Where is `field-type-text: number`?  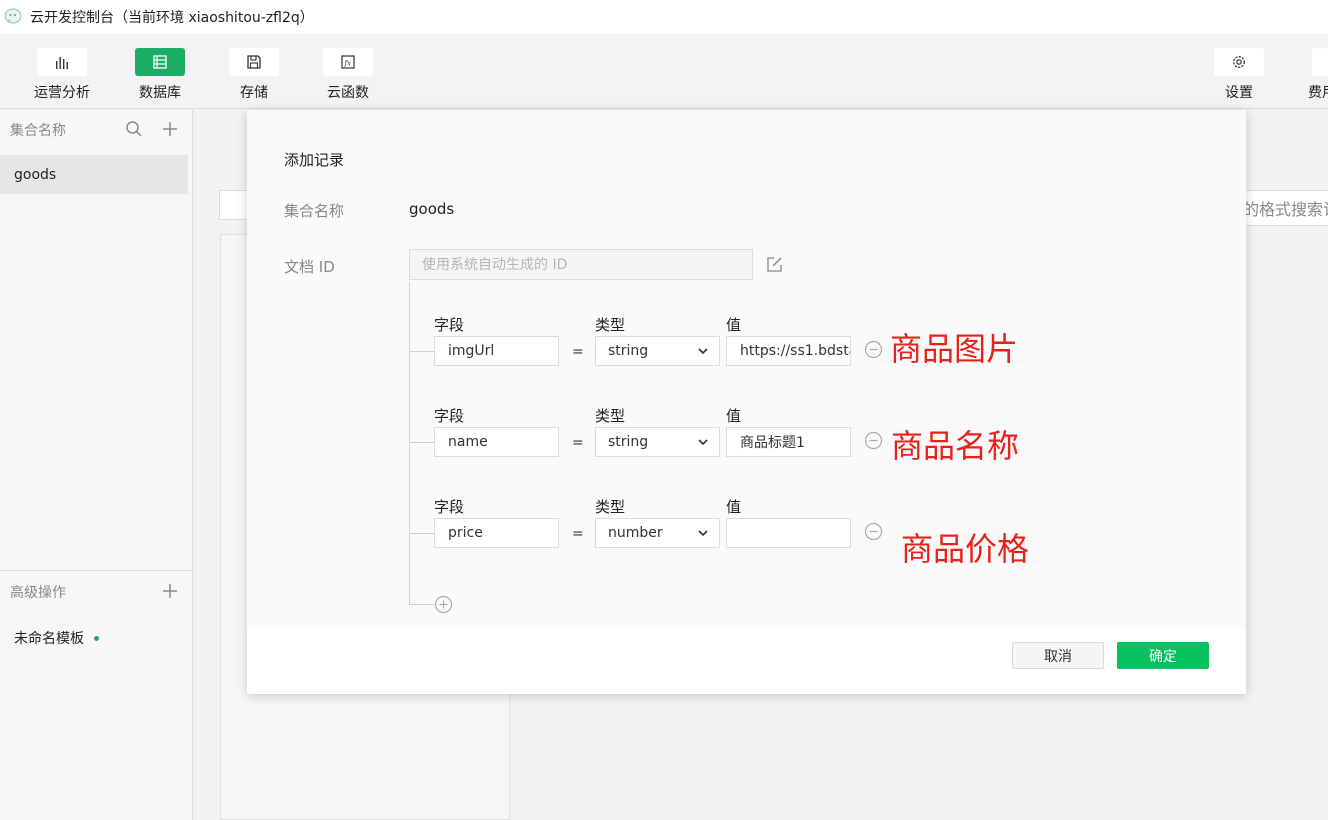 field-type-text: number is located at coordinates (635, 533).